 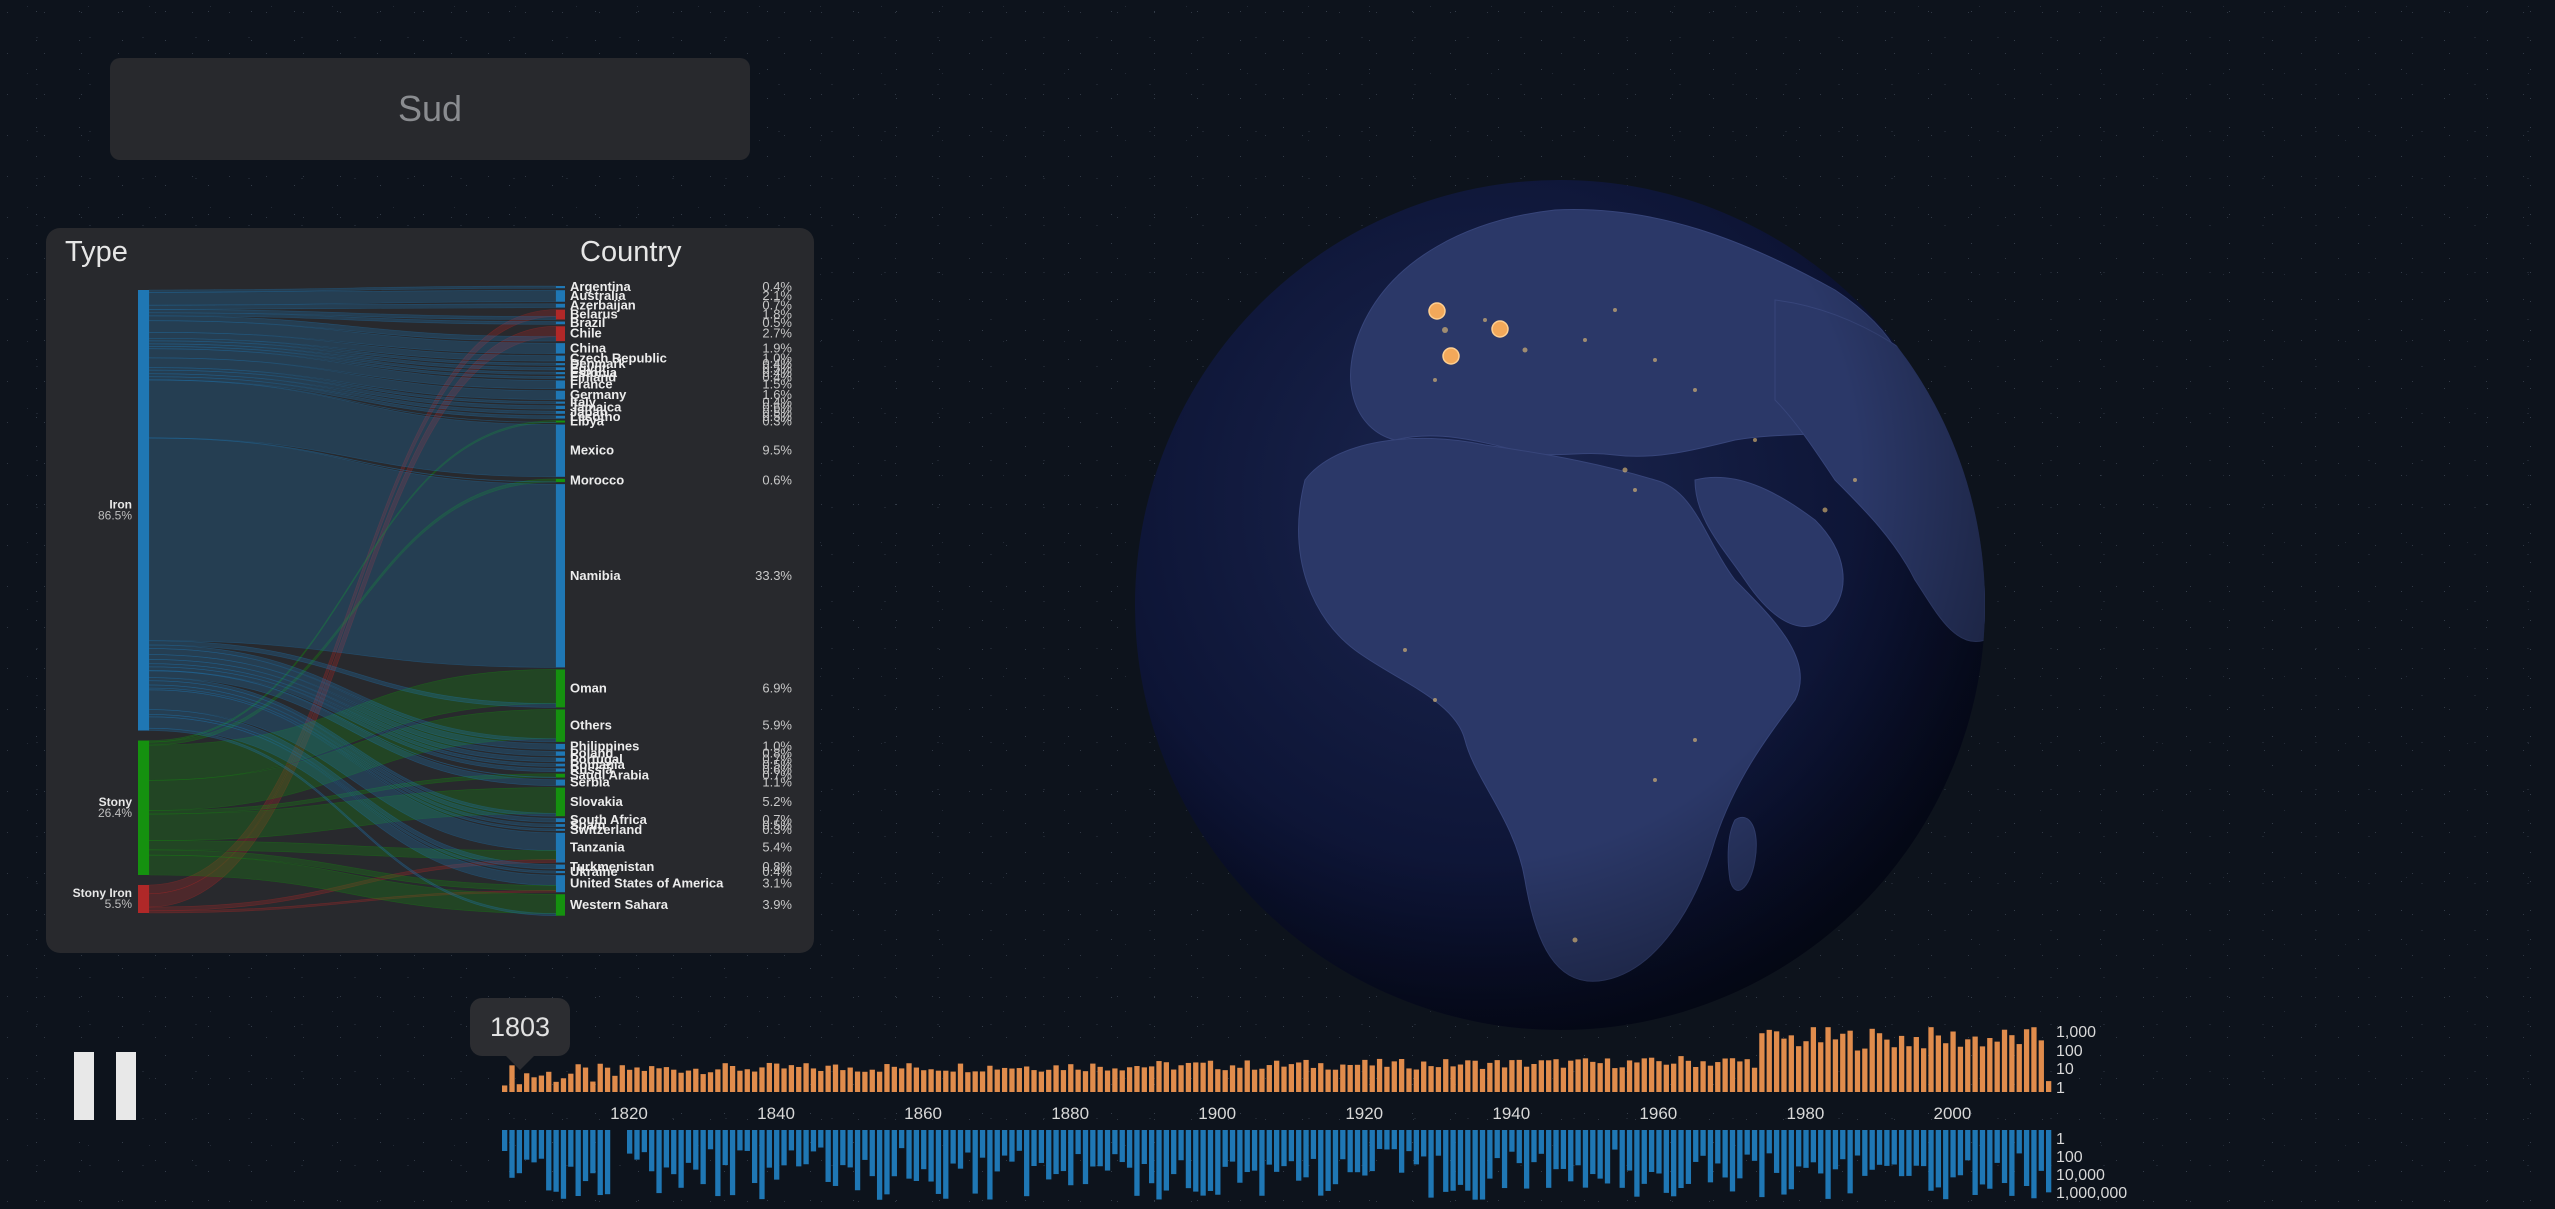 I want to click on country-label: Namibia, so click(x=595, y=575).